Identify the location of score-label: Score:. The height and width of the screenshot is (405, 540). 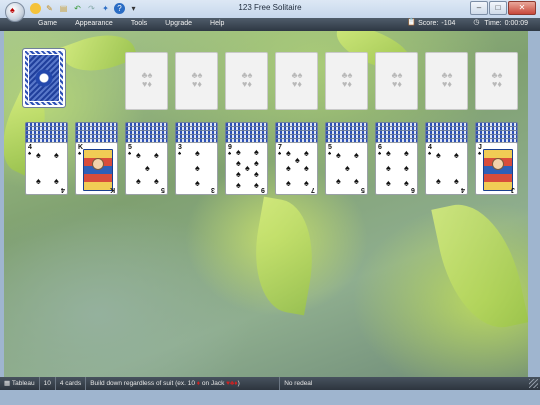
(428, 23).